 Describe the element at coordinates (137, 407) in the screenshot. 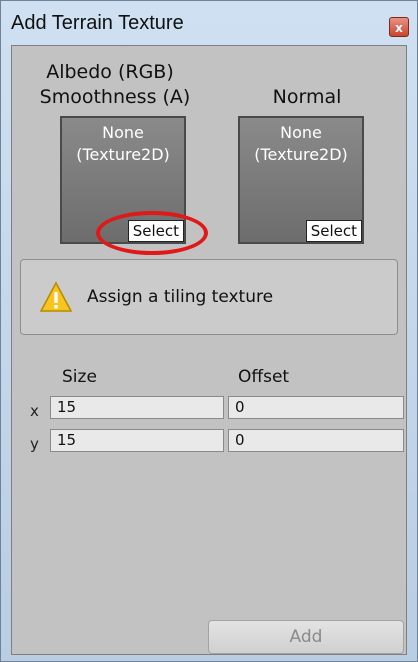

I see `size-x-field: 15` at that location.